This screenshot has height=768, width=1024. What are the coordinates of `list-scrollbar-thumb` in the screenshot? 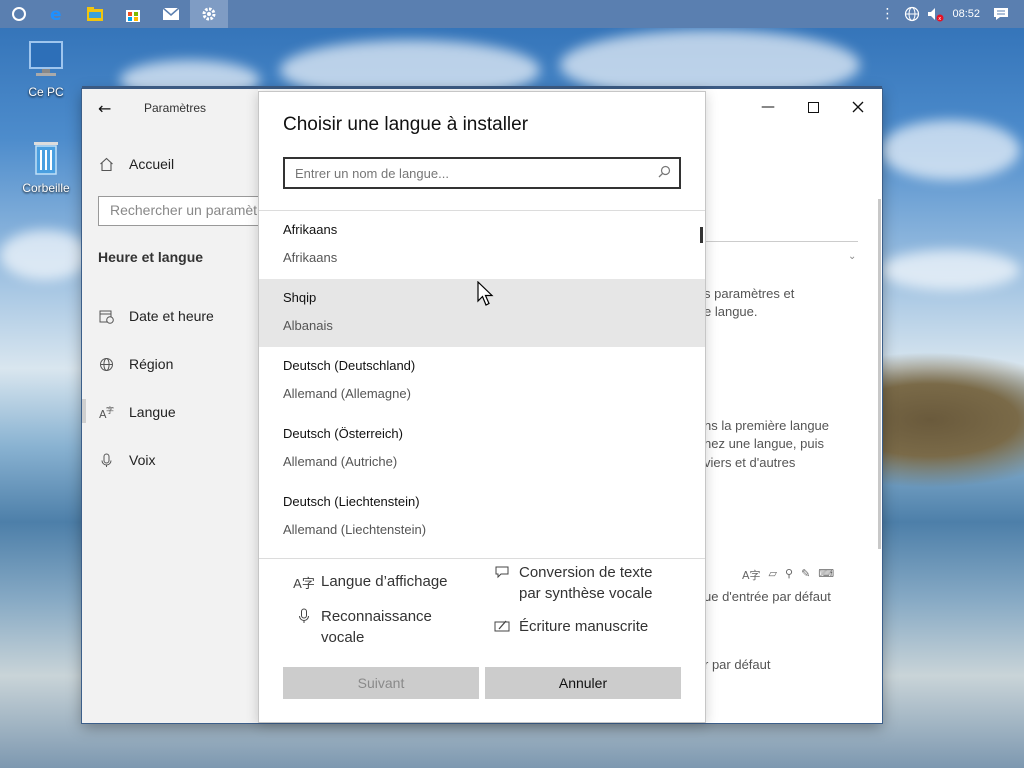 It's located at (701, 235).